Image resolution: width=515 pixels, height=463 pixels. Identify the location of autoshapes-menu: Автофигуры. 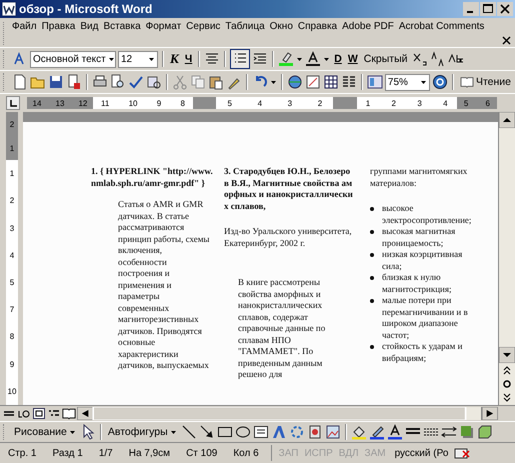
(142, 432).